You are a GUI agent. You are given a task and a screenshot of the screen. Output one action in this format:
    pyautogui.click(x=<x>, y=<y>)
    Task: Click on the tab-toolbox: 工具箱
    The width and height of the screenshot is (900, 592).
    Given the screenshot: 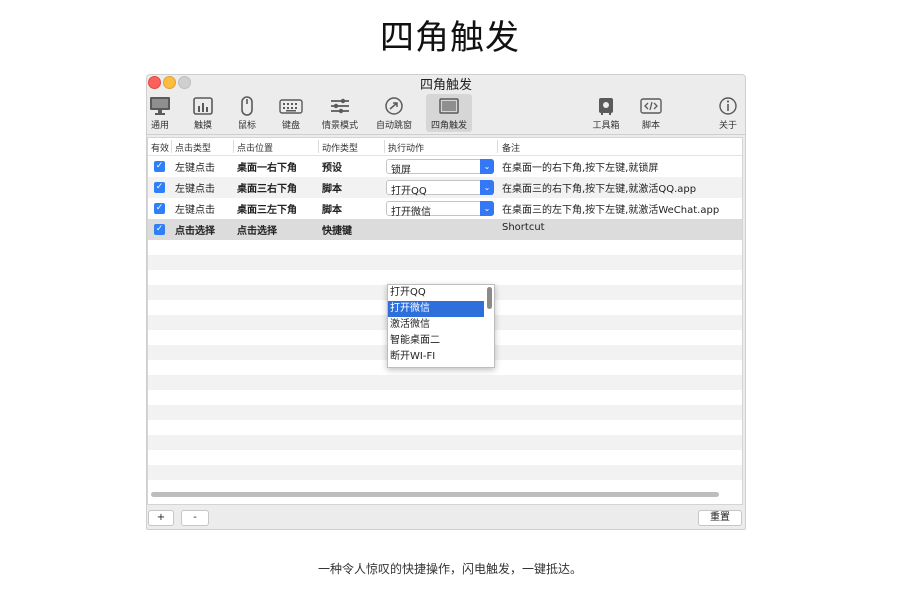 What is the action you would take?
    pyautogui.click(x=606, y=113)
    